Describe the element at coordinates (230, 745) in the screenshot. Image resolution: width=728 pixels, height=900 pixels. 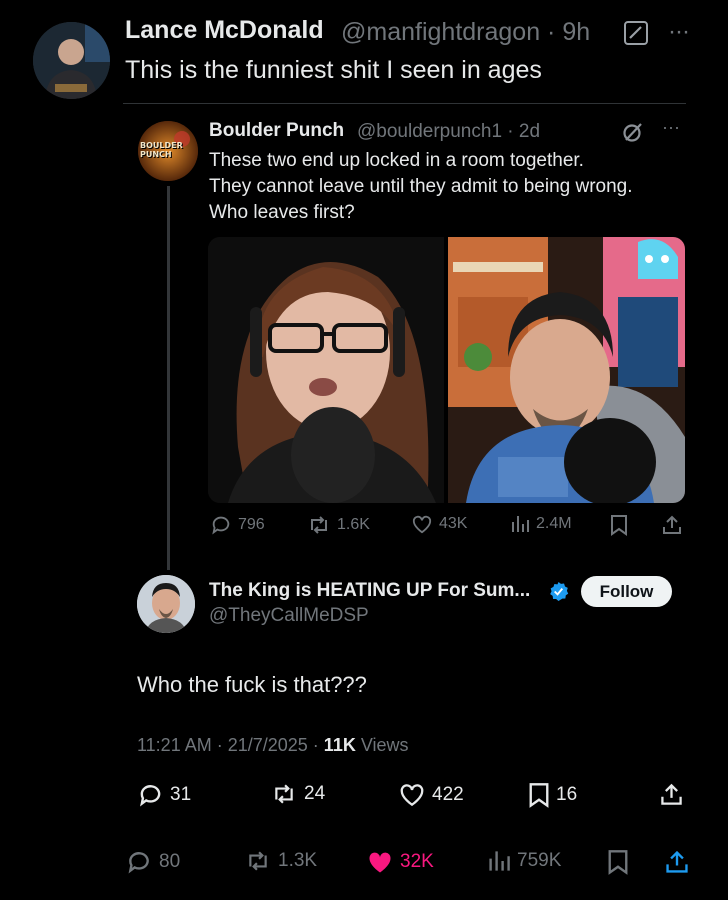
I see `timestamp-text: 11:21 AM · 21/7/2025 ·` at that location.